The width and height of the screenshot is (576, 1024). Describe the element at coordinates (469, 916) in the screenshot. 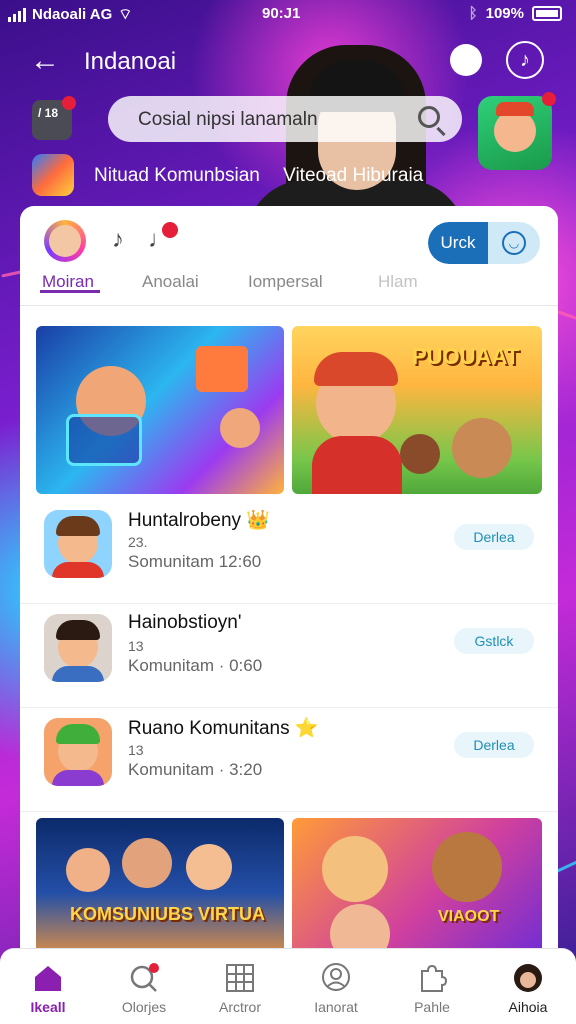

I see `tile-title: VIAOOT` at that location.